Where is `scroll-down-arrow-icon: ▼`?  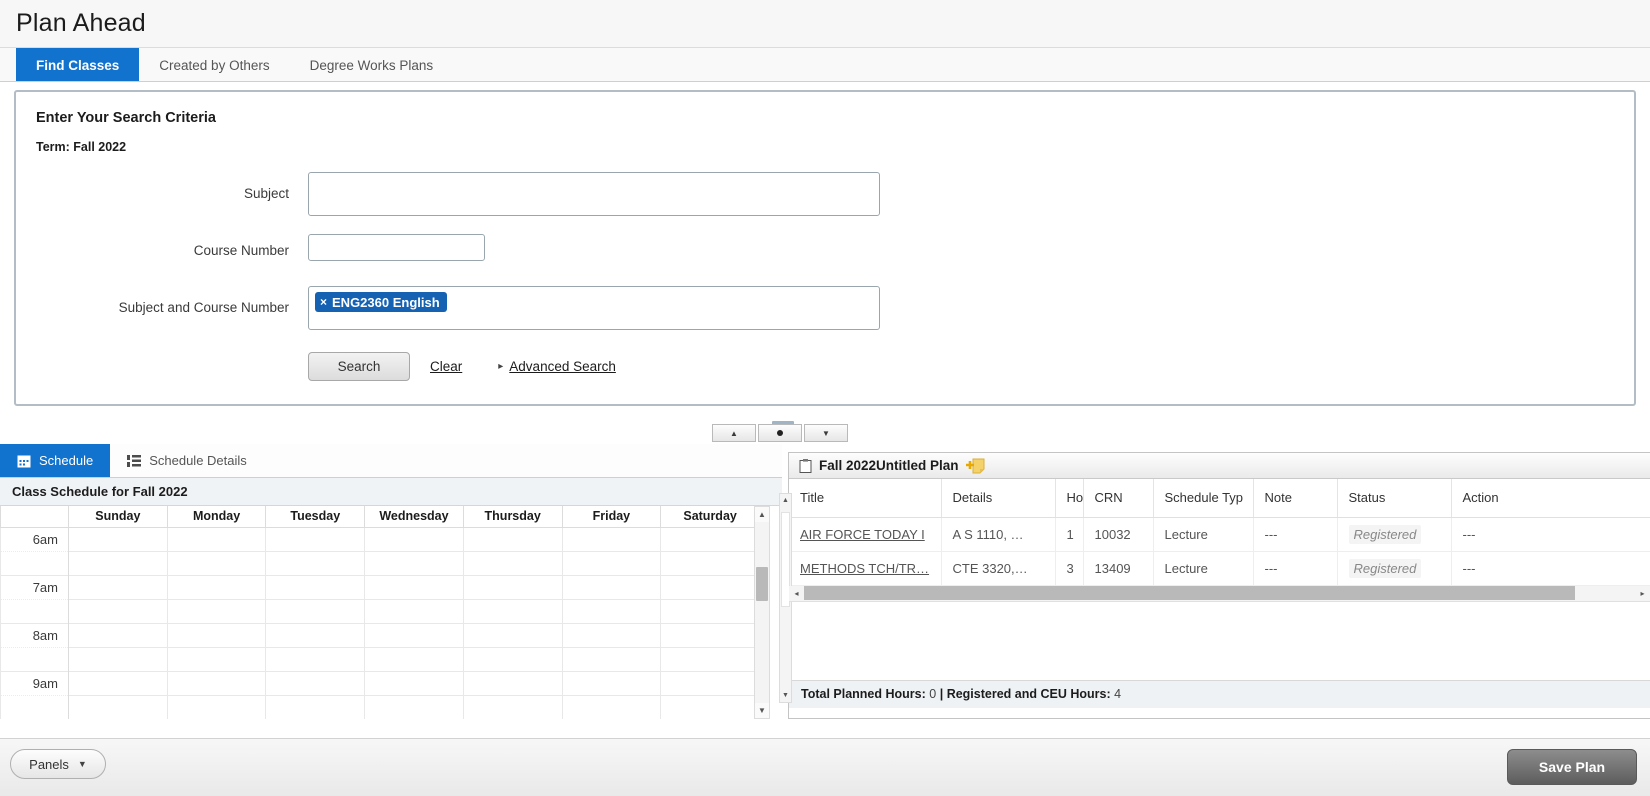 scroll-down-arrow-icon: ▼ is located at coordinates (762, 710).